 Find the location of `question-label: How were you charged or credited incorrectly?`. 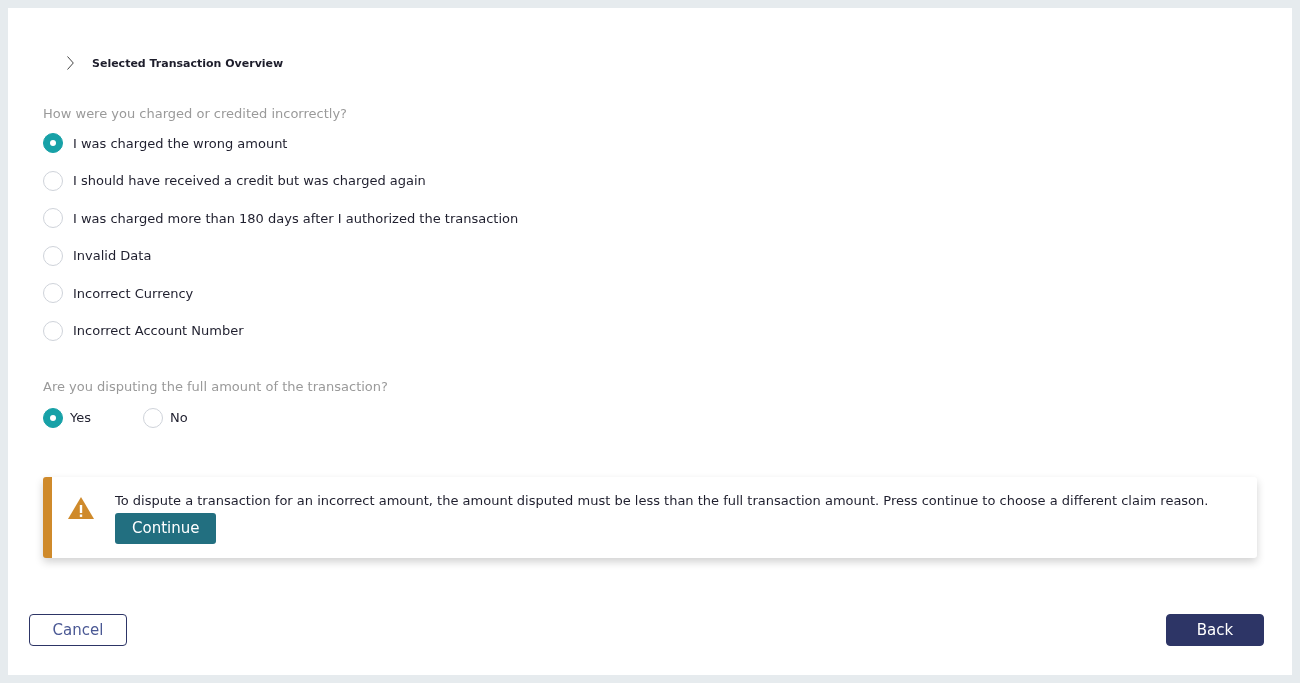

question-label: How were you charged or credited incorrectly? is located at coordinates (195, 114).